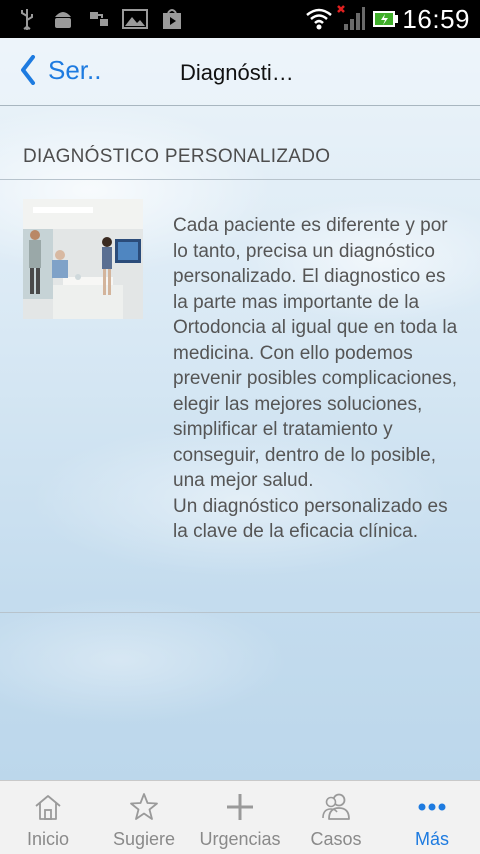 The width and height of the screenshot is (480, 854). Describe the element at coordinates (432, 807) in the screenshot. I see `more-icon` at that location.